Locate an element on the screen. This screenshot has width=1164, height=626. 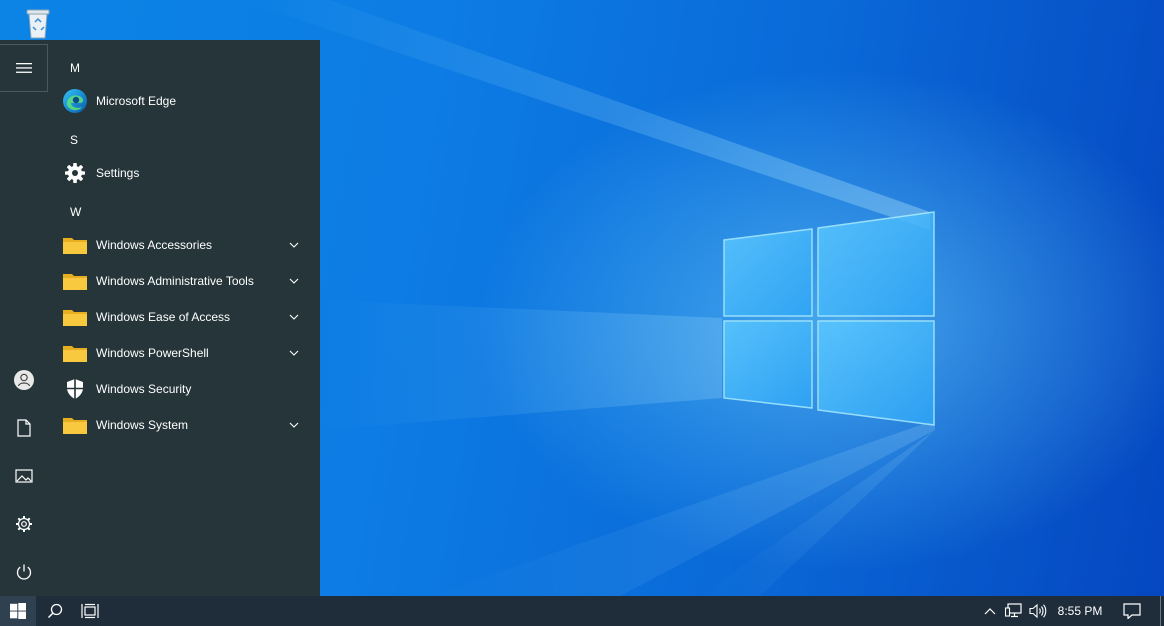
app-label: Windows Accessories is located at coordinates (154, 245).